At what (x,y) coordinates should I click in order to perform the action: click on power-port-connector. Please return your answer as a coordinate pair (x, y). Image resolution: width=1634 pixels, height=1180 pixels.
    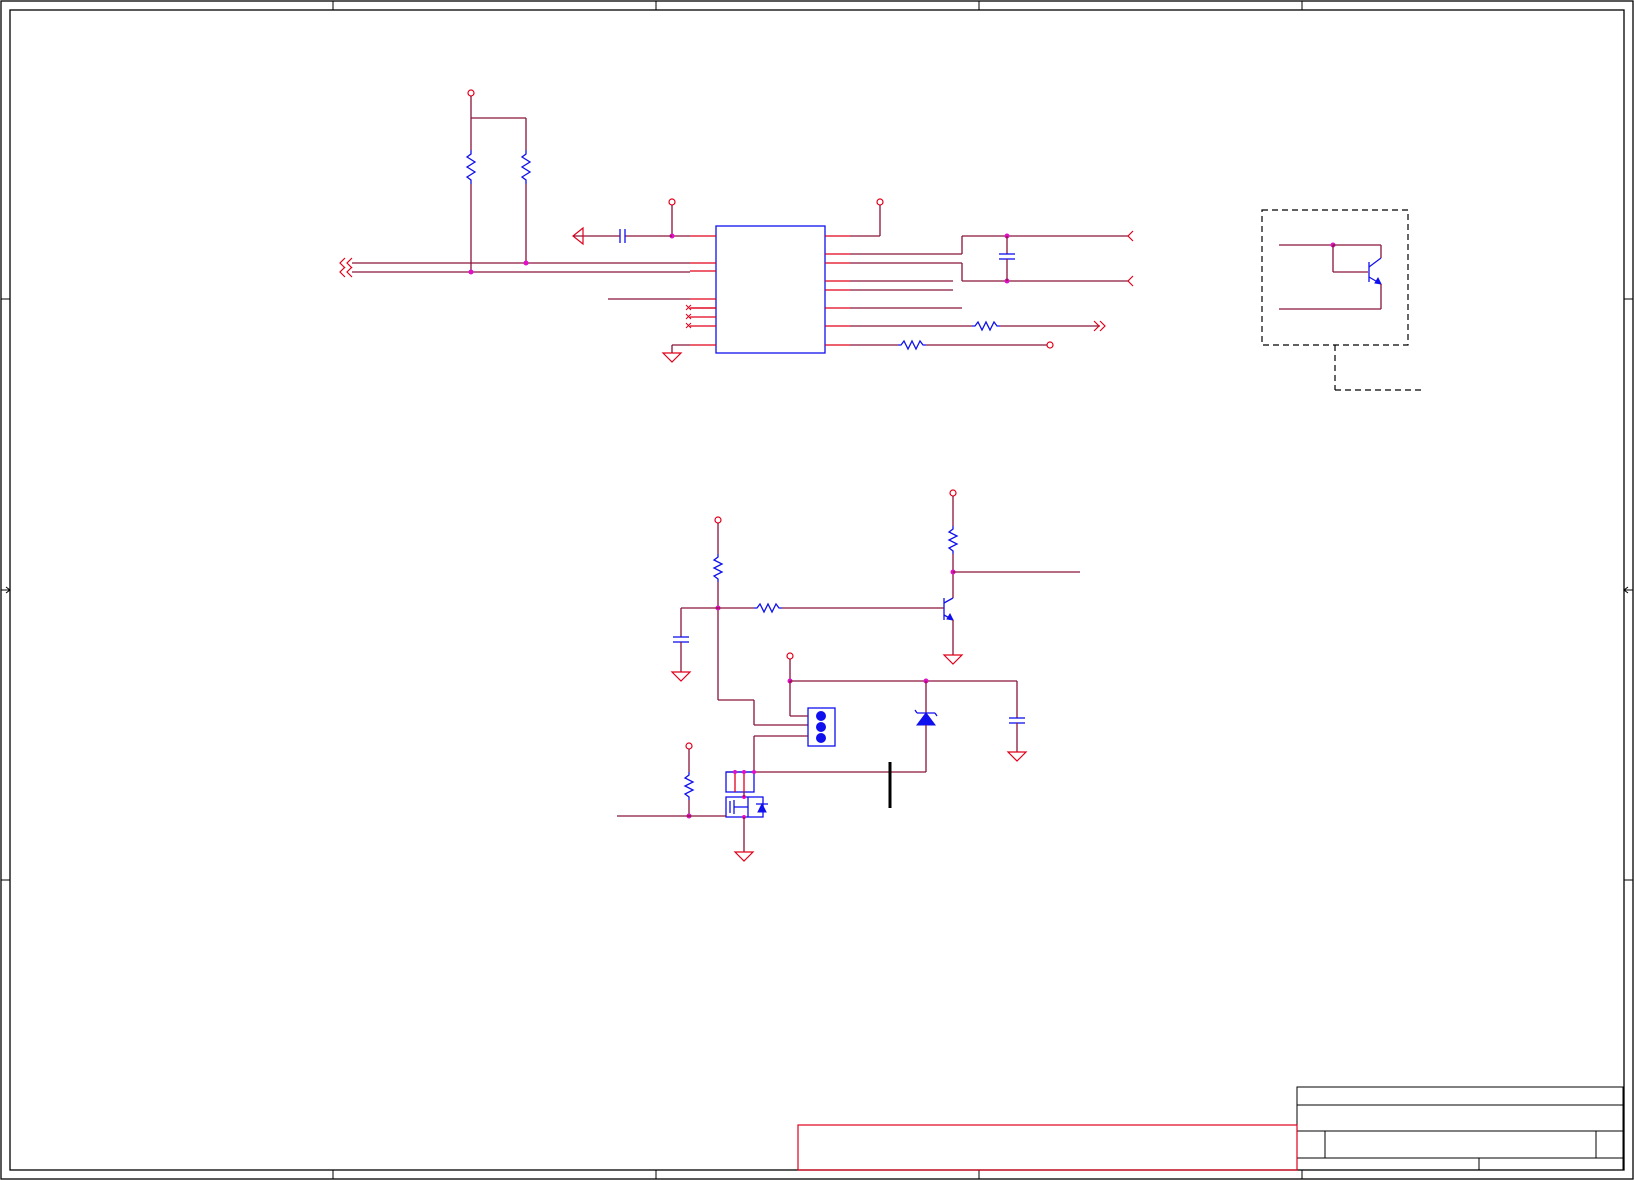
    Looking at the image, I should click on (790, 666).